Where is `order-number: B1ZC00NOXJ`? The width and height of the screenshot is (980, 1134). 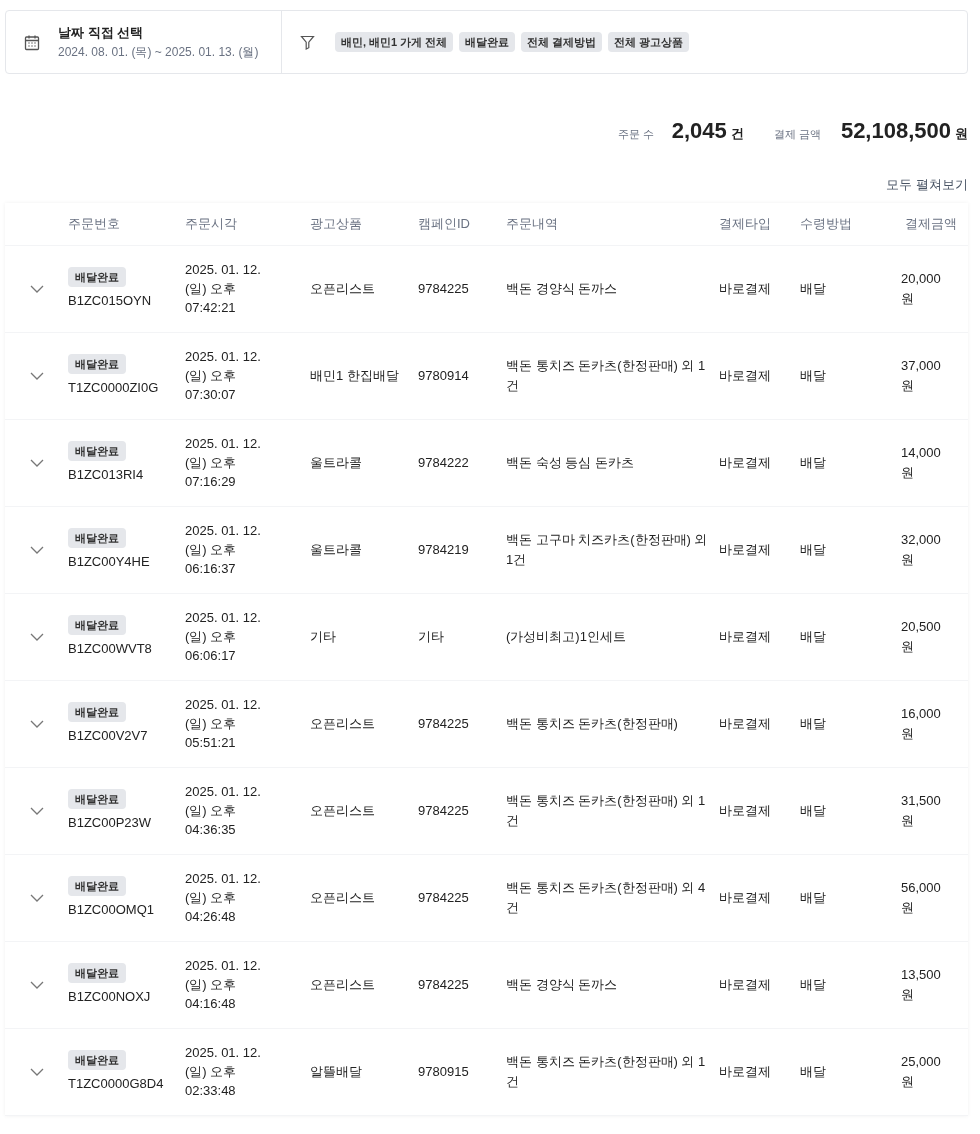 order-number: B1ZC00NOXJ is located at coordinates (109, 997).